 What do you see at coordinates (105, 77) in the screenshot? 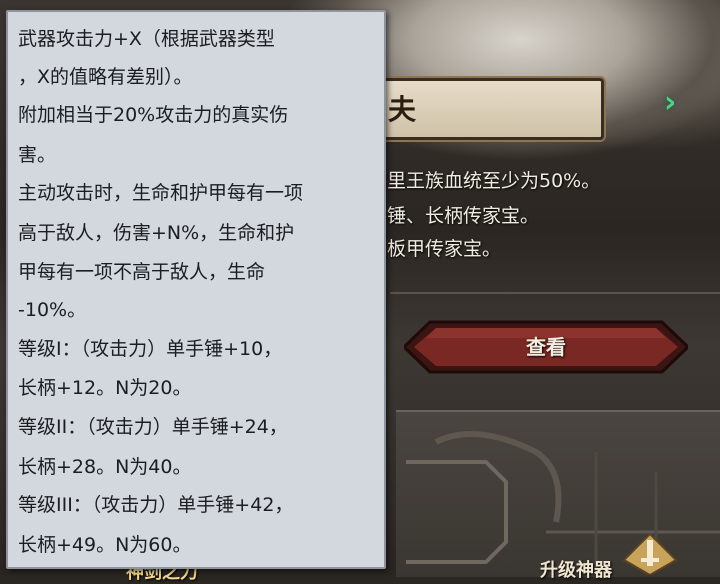
I see `tooltip-line: ，X的值略有差别）。` at bounding box center [105, 77].